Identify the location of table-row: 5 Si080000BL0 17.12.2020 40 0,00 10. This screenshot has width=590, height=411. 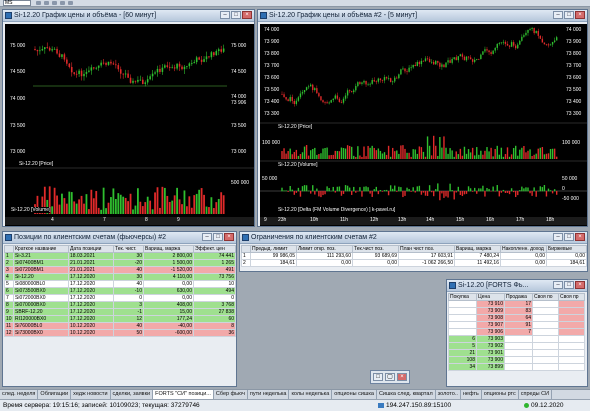
(120, 284).